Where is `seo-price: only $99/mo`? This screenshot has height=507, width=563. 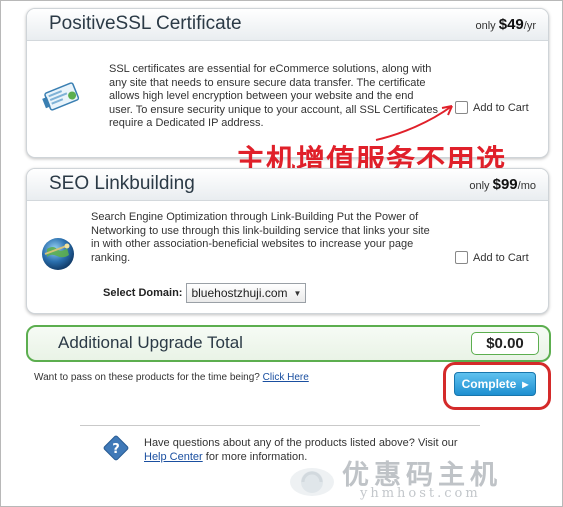
seo-price: only $99/mo is located at coordinates (502, 184).